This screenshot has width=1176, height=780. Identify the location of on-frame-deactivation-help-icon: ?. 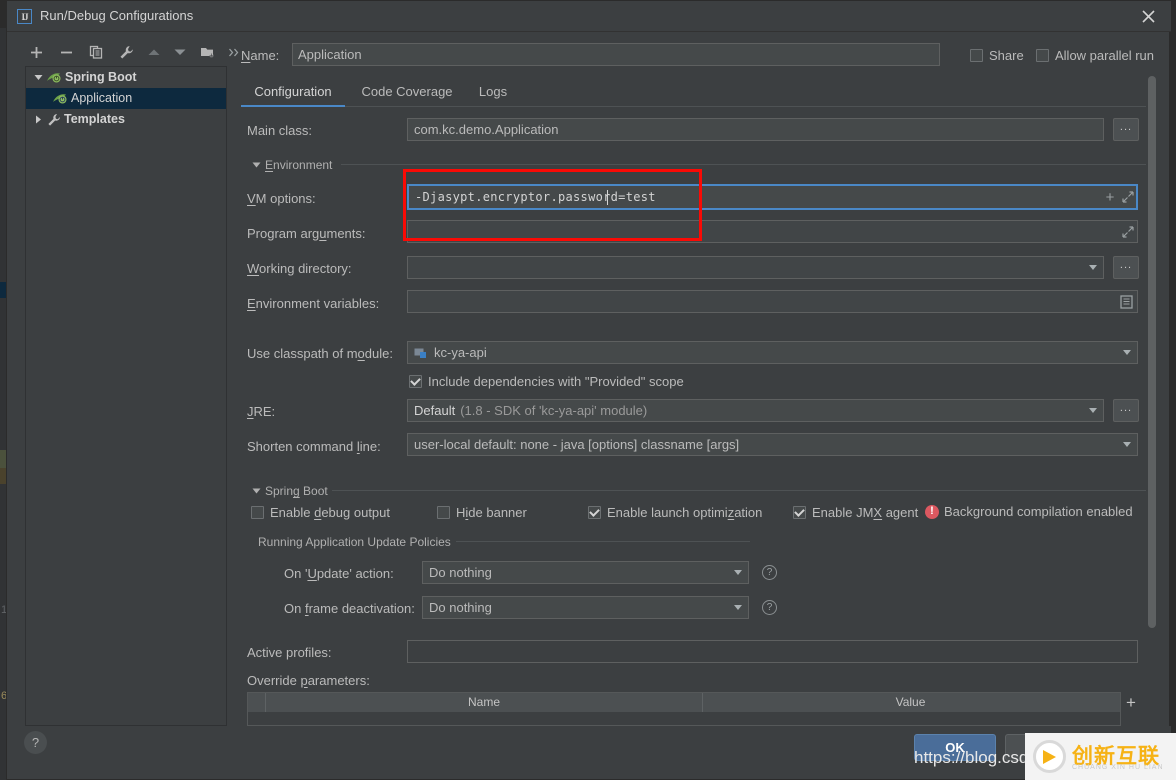
(769, 607).